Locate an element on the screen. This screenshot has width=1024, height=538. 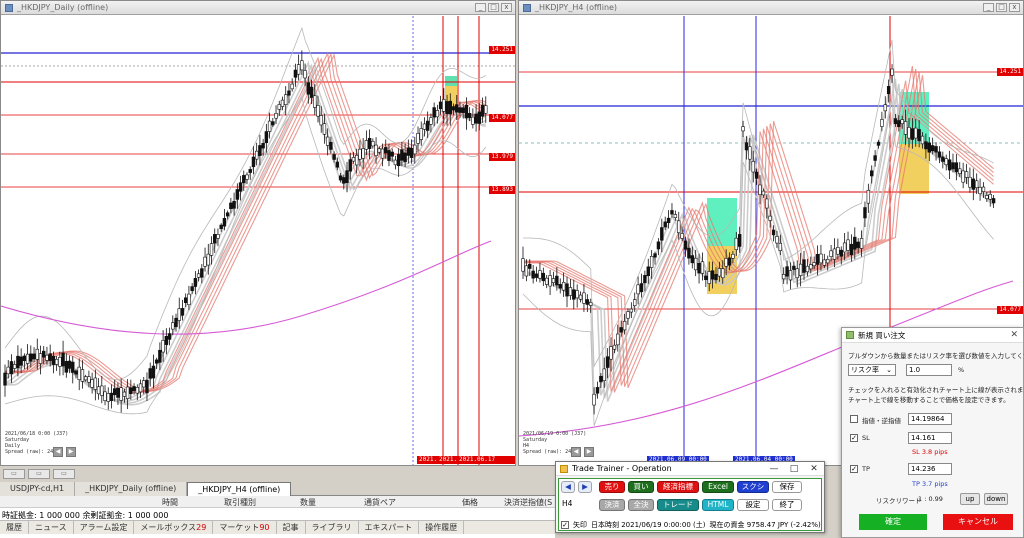
chart-title: _HKDJPY_Daily (offline) is located at coordinates (63, 7).